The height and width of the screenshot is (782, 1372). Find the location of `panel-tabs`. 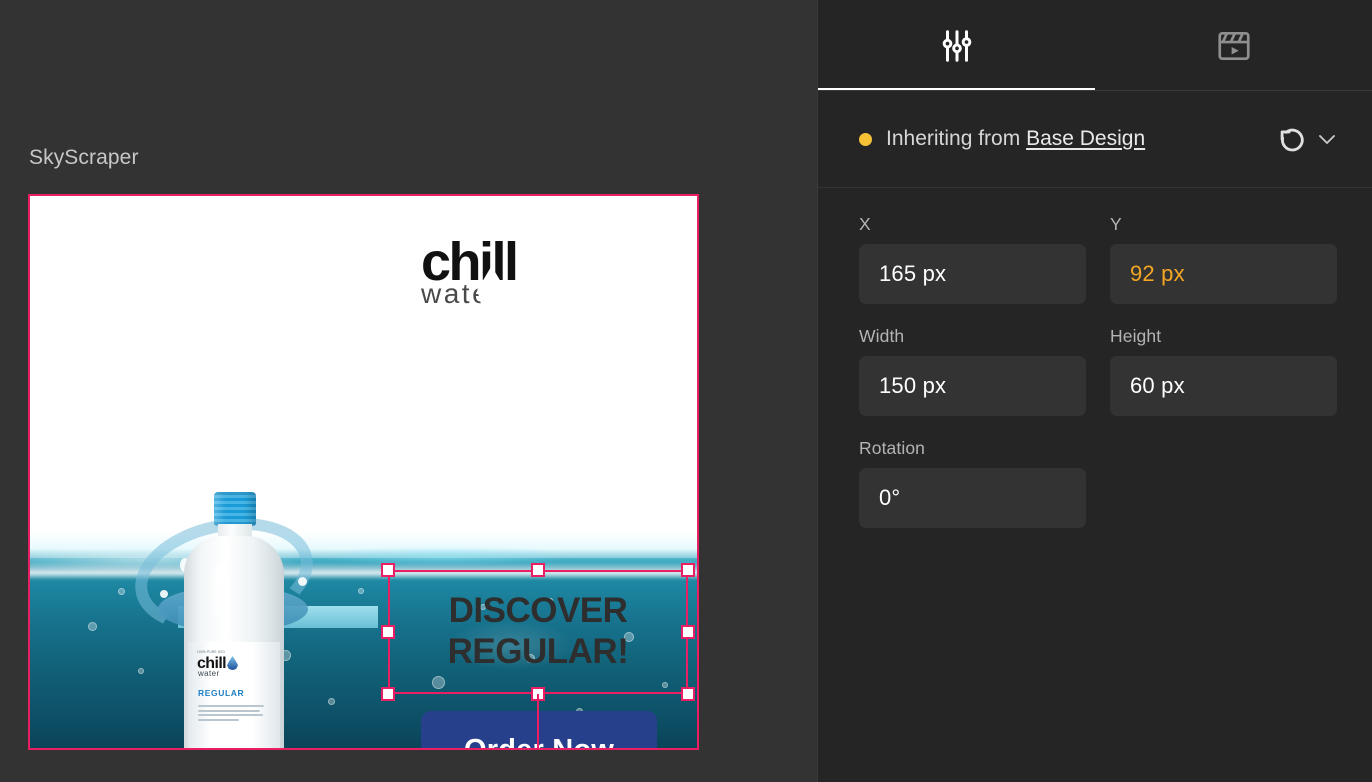

panel-tabs is located at coordinates (1095, 45).